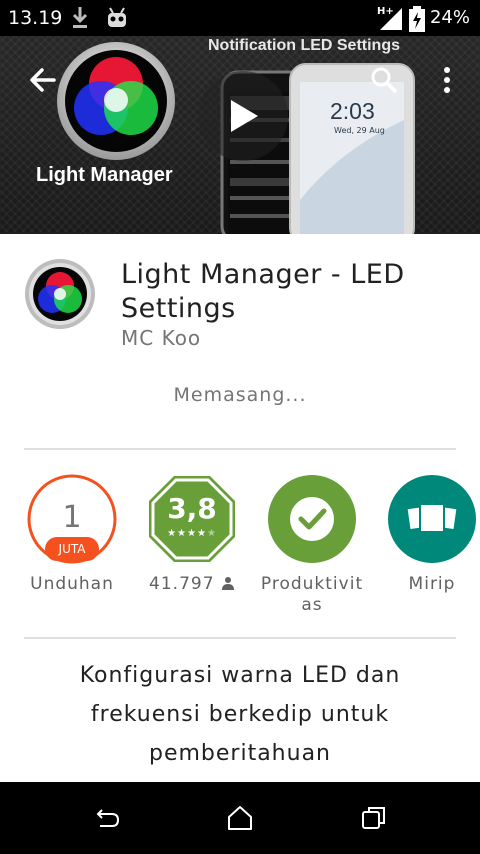 Image resolution: width=480 pixels, height=854 pixels. Describe the element at coordinates (432, 519) in the screenshot. I see `similar-apps-icon` at that location.